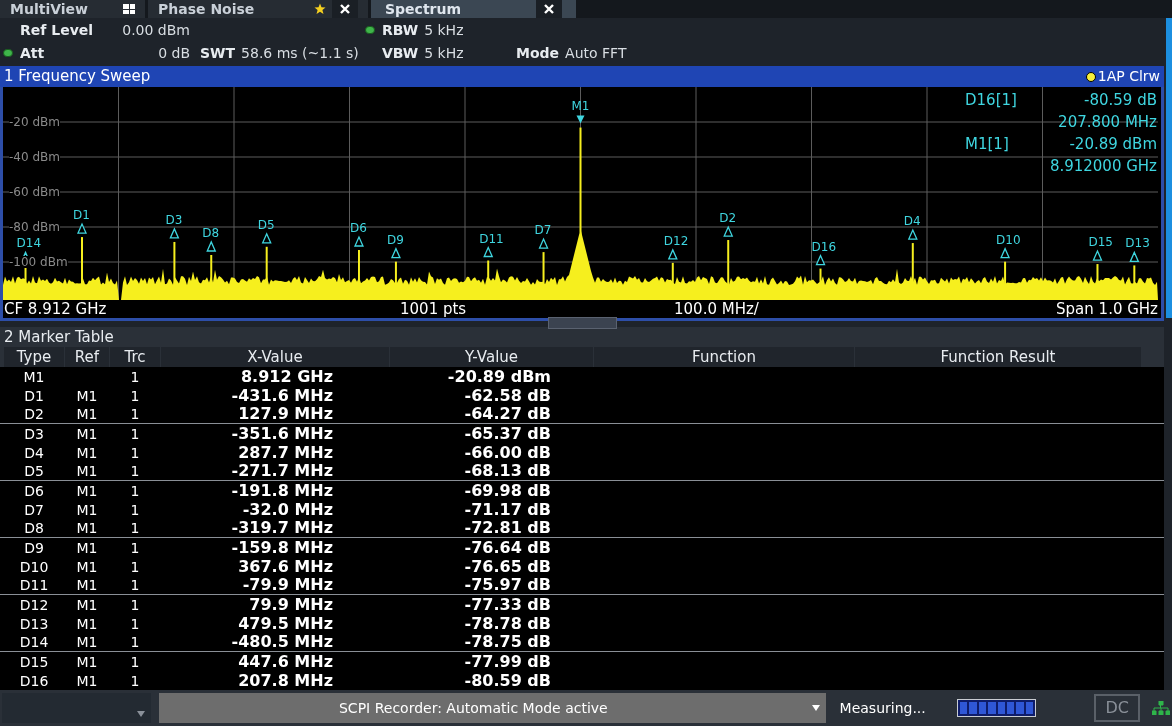  What do you see at coordinates (57, 30) in the screenshot?
I see `setting-label: Ref Level` at bounding box center [57, 30].